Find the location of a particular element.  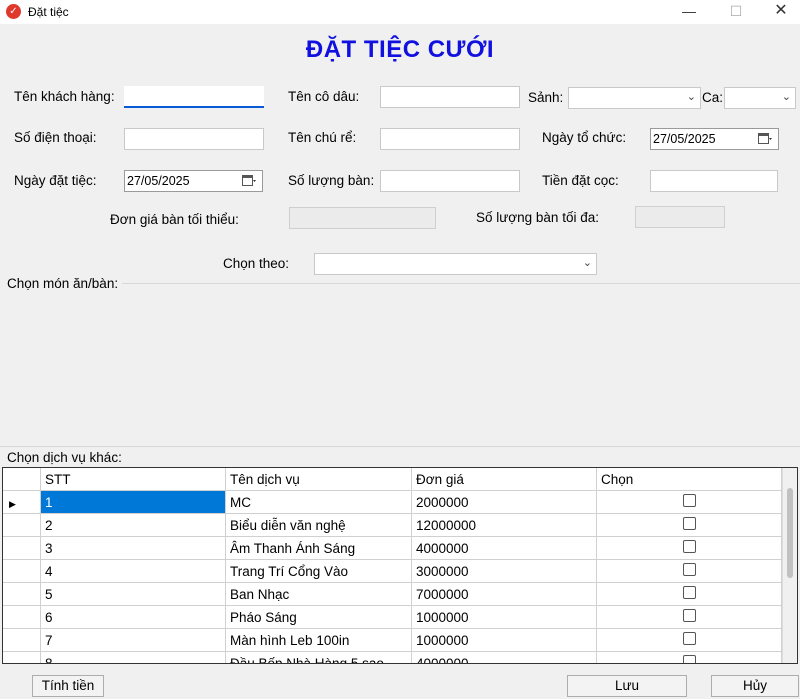

shift-select: ⌄ is located at coordinates (760, 98).